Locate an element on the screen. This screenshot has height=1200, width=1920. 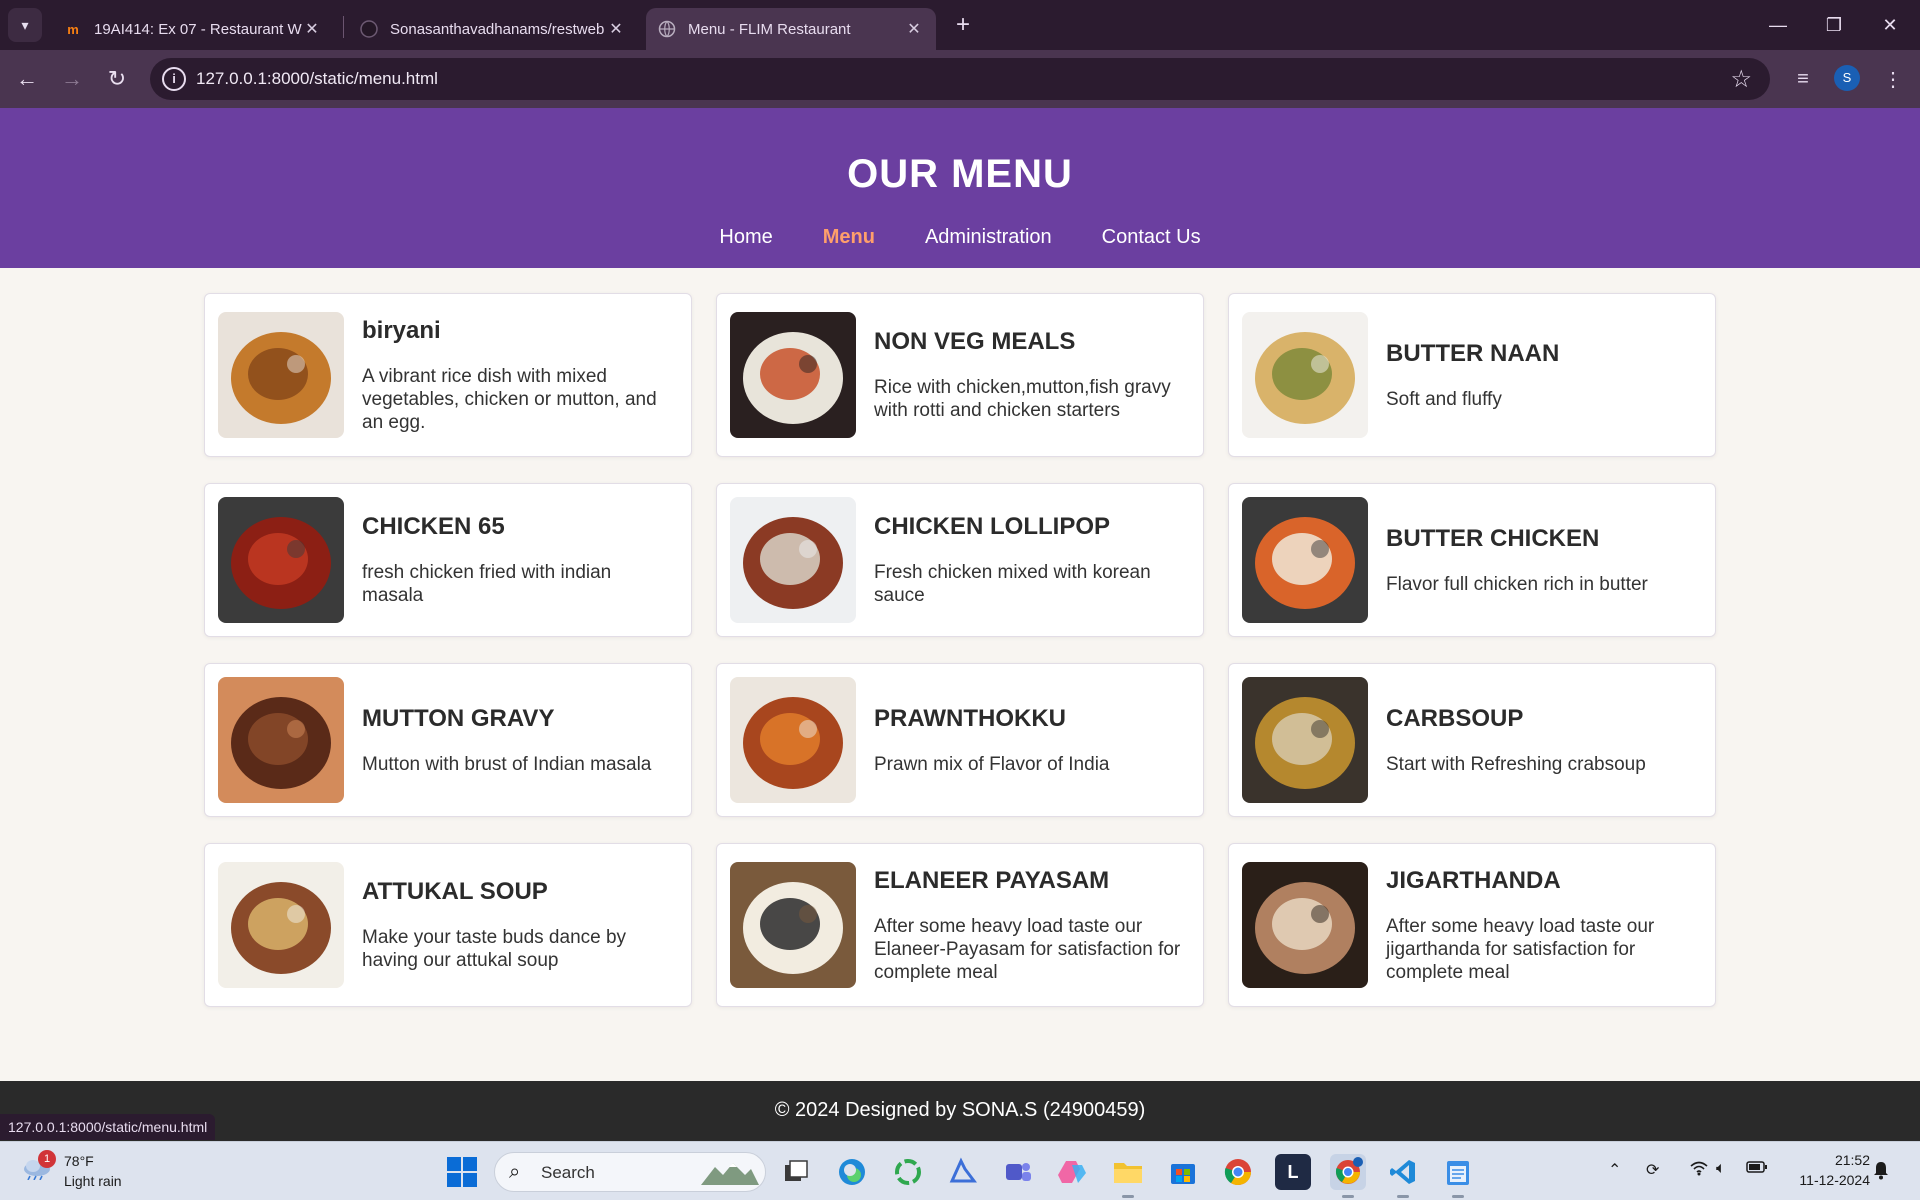
minimize-button: — is located at coordinates (1778, 25).